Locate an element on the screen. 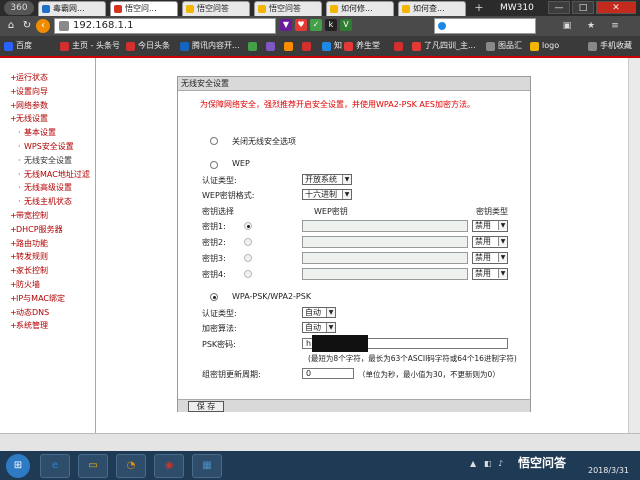  chevron-down-icon: ▼ is located at coordinates (502, 225).